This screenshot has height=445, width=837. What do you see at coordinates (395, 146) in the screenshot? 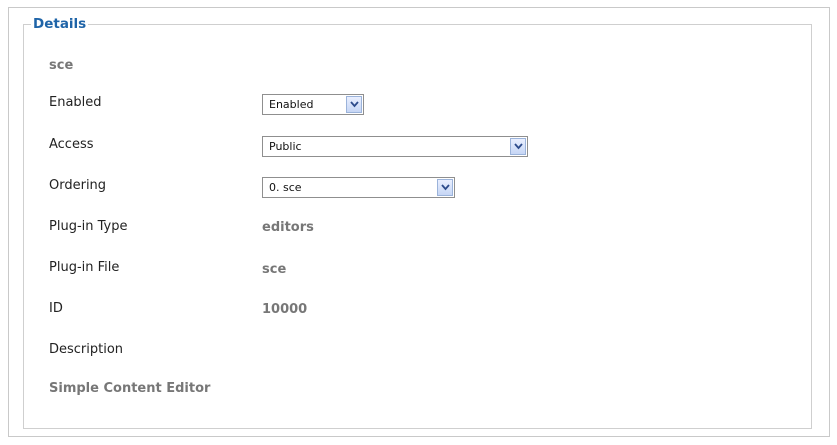
I see `access-select: Public` at bounding box center [395, 146].